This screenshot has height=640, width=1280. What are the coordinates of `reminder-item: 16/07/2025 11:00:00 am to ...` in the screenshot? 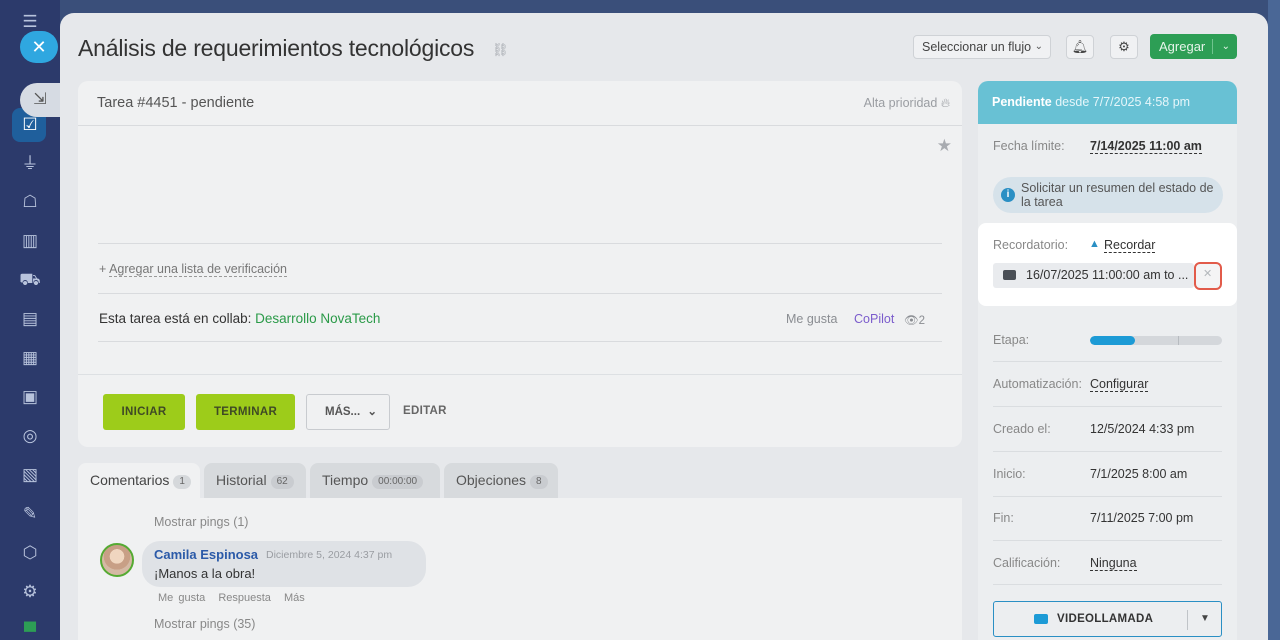 It's located at (1093, 275).